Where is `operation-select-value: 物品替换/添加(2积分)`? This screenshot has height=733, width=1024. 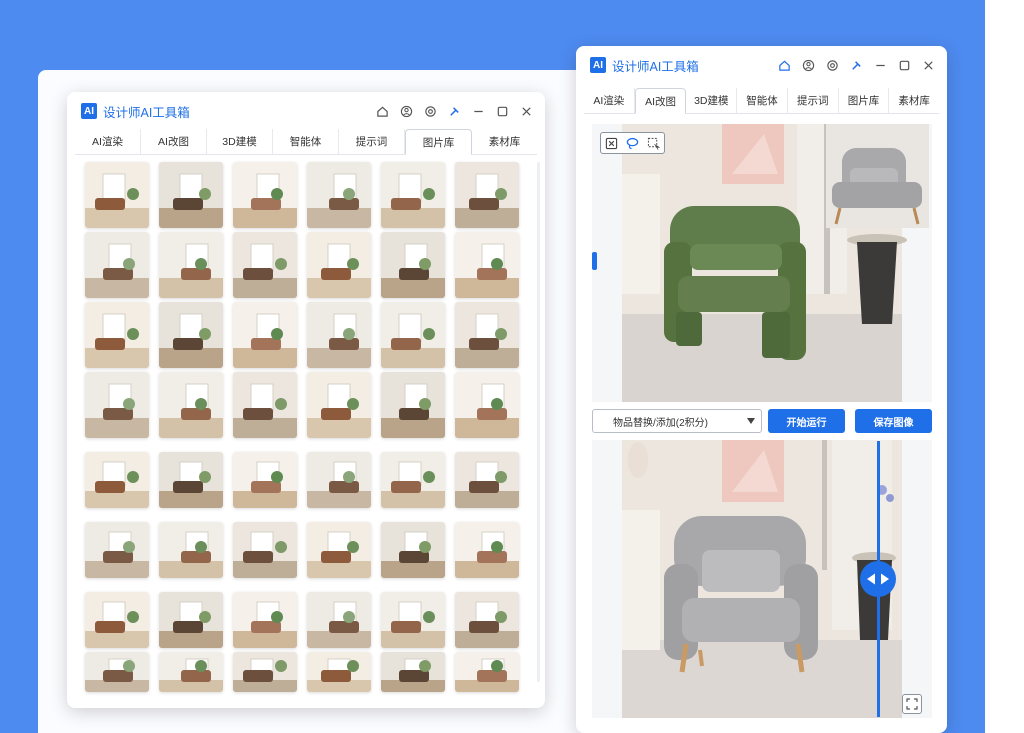
operation-select-value: 物品替换/添加(2积分) is located at coordinates (660, 423).